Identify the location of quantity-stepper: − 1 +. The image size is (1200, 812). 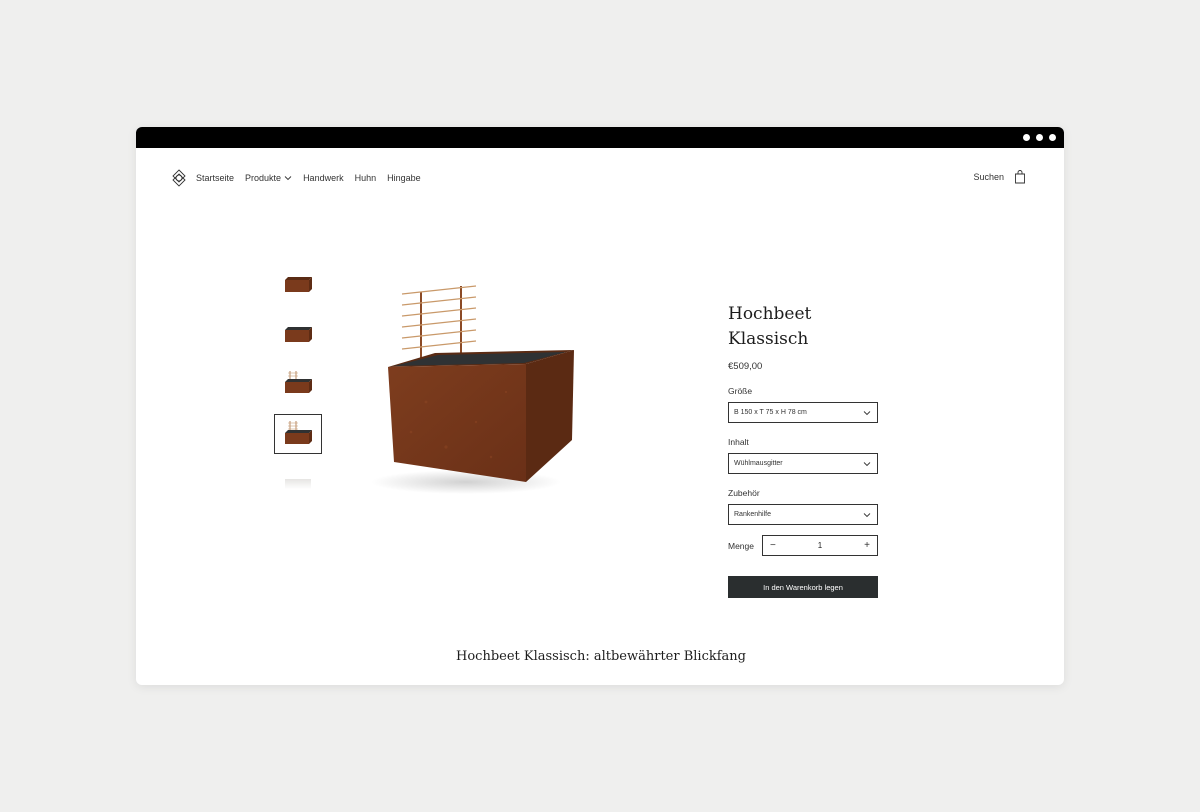
(820, 545).